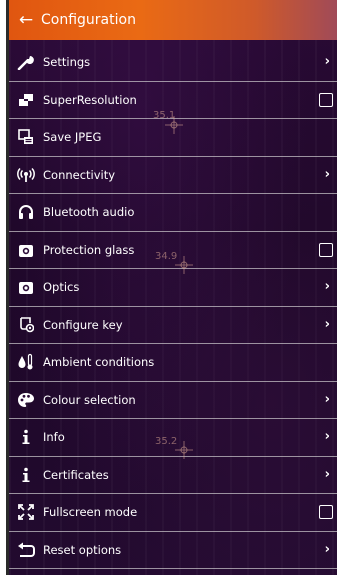 This screenshot has height=575, width=341. I want to click on wrench-icon, so click(26, 62).